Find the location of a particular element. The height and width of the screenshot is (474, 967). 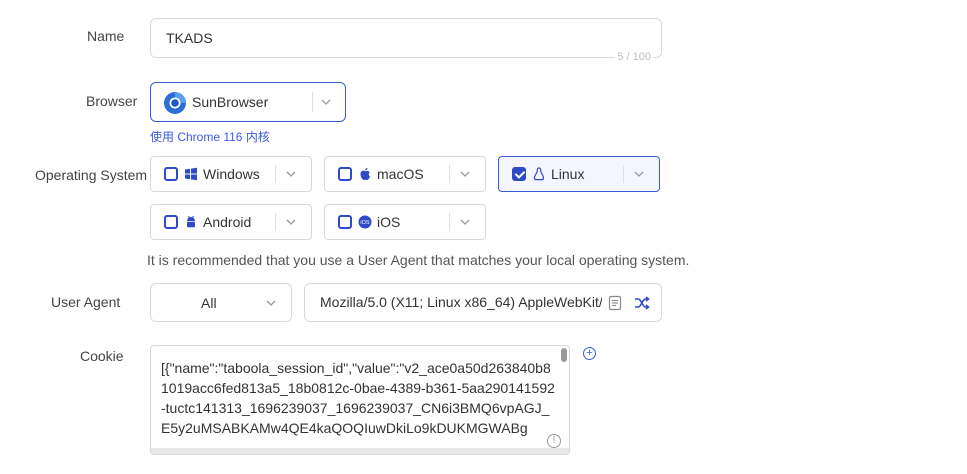

apple-icon is located at coordinates (365, 174).